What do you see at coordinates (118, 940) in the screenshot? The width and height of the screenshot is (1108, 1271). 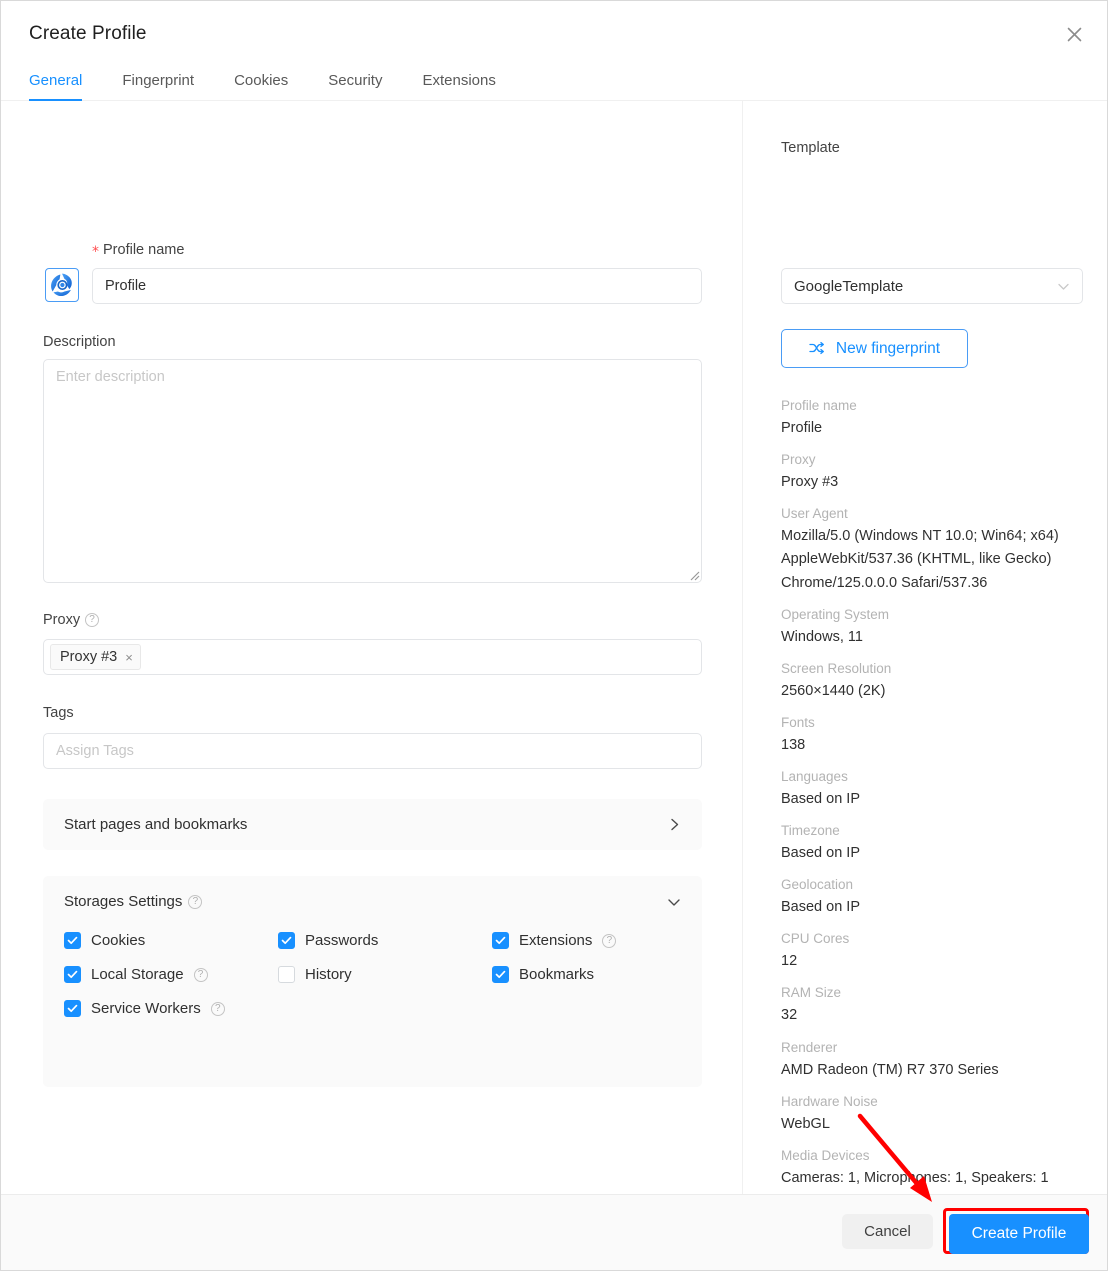 I see `checkbox-label: Cookies` at bounding box center [118, 940].